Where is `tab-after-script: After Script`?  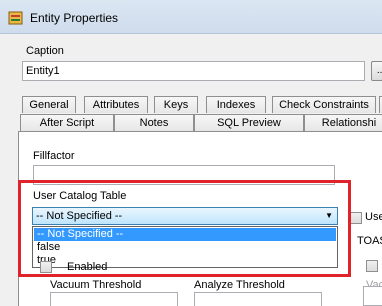 tab-after-script: After Script is located at coordinates (67, 122).